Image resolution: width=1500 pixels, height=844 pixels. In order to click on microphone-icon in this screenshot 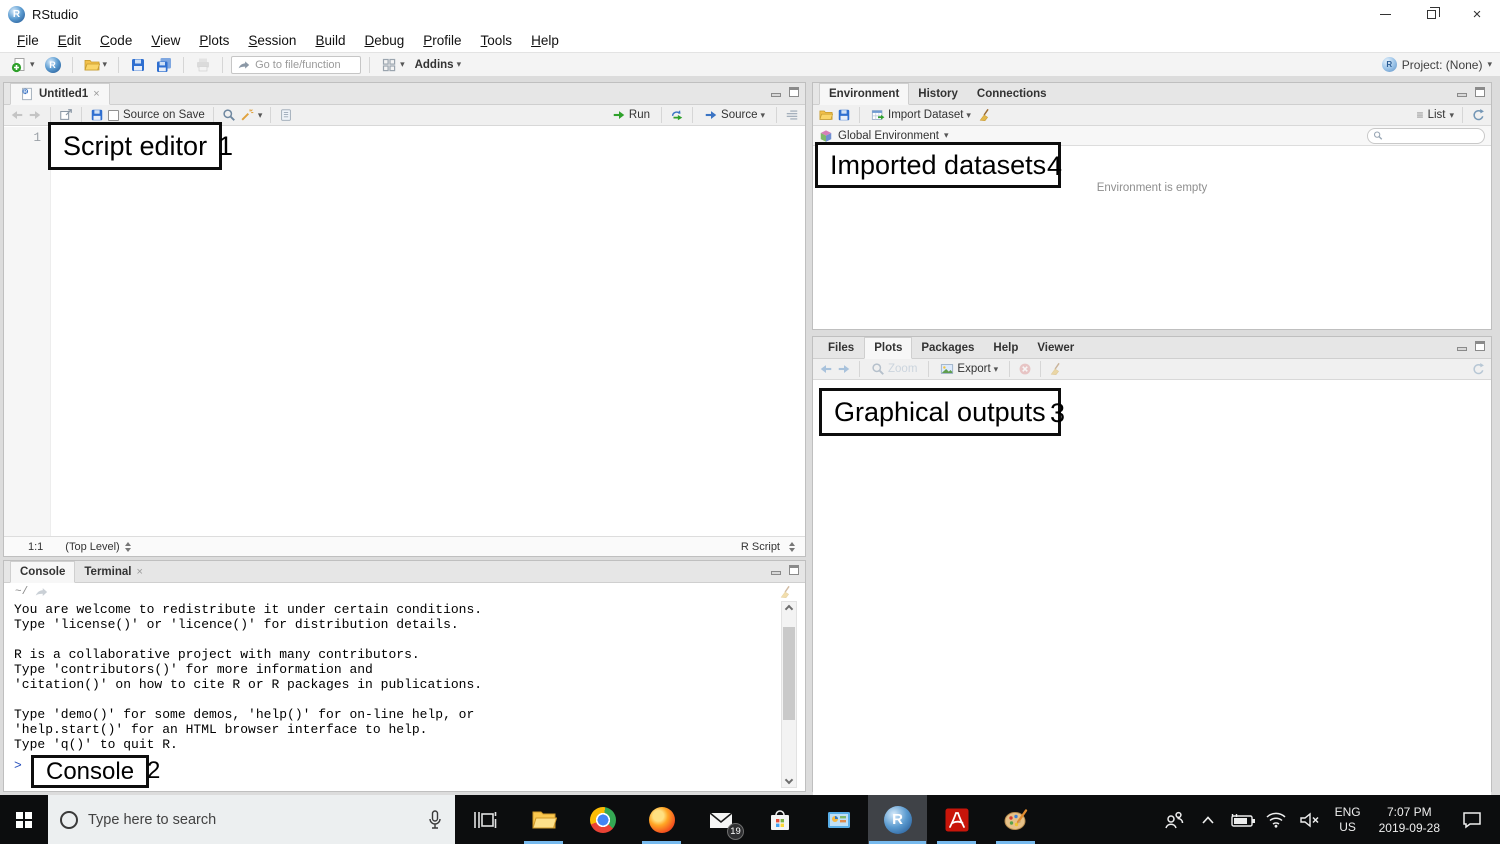, I will do `click(435, 819)`.